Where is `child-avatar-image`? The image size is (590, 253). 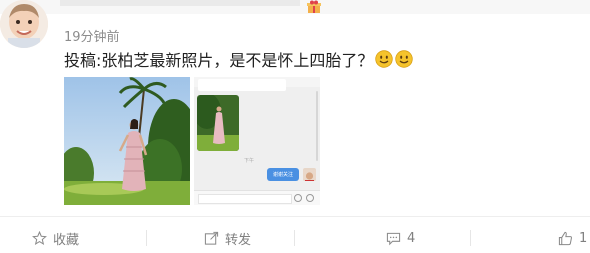
child-avatar-image is located at coordinates (24, 24).